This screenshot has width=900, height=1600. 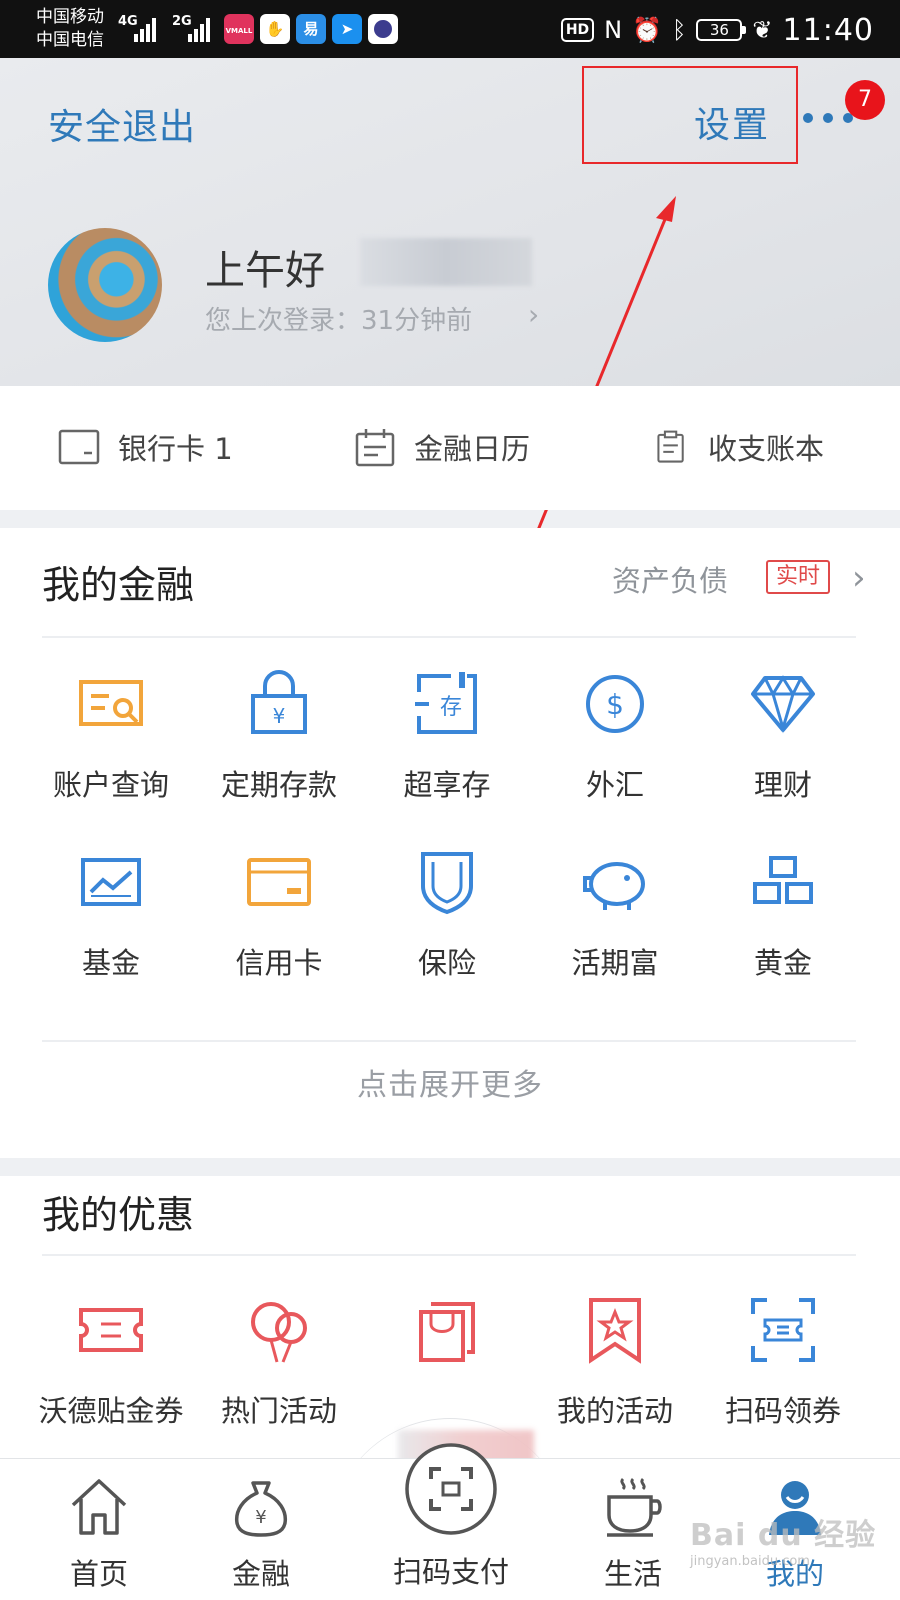 I want to click on offer-item-coupon: 沃德贴金券, so click(x=111, y=1362).